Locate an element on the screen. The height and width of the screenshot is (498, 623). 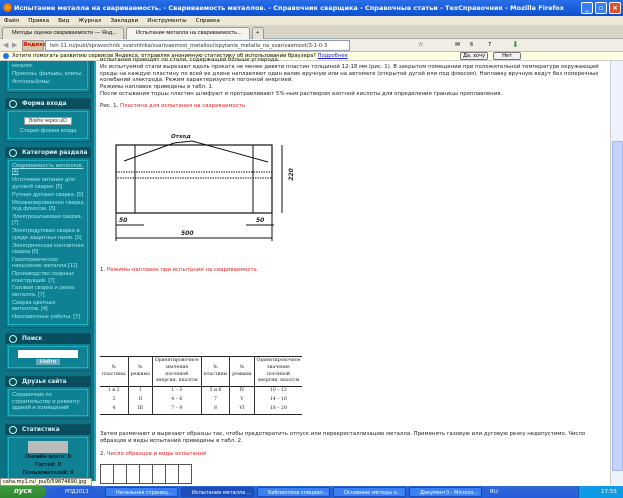
menu-bookmarks: Закладки is located at coordinates (124, 21).